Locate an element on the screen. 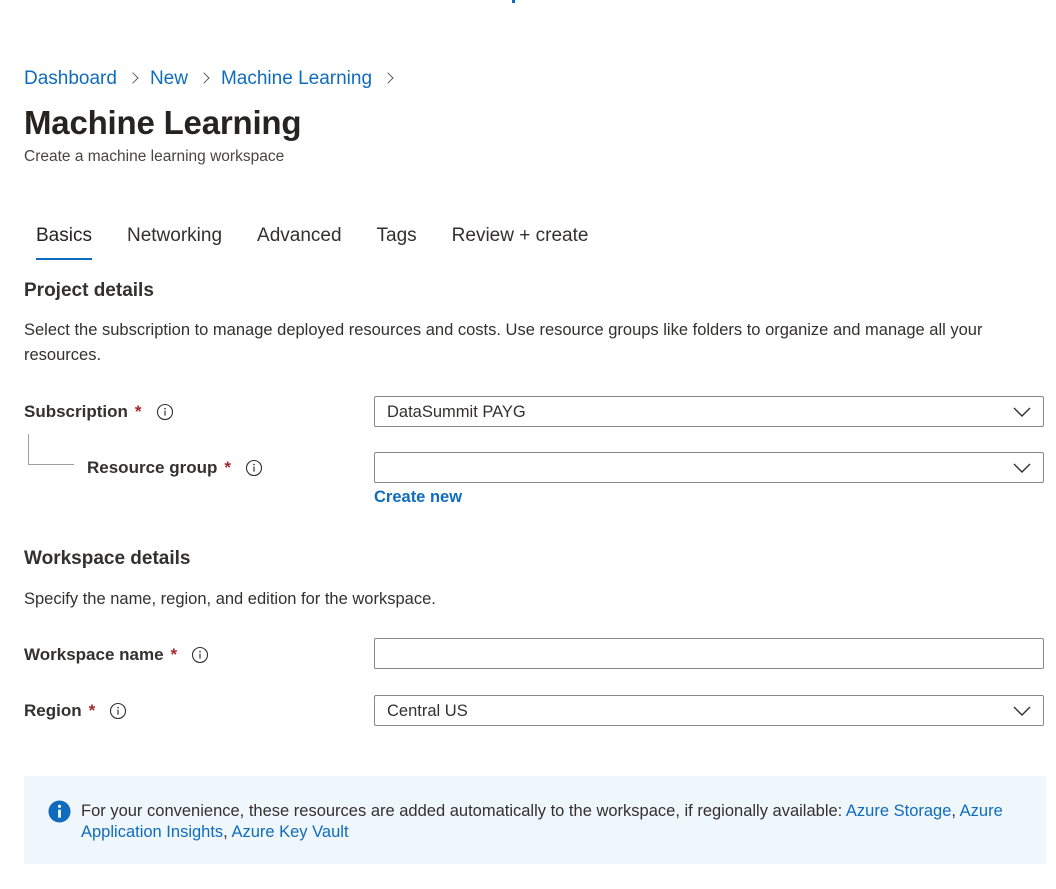  subscription-dropdown: DataSummit PAYG is located at coordinates (709, 411).